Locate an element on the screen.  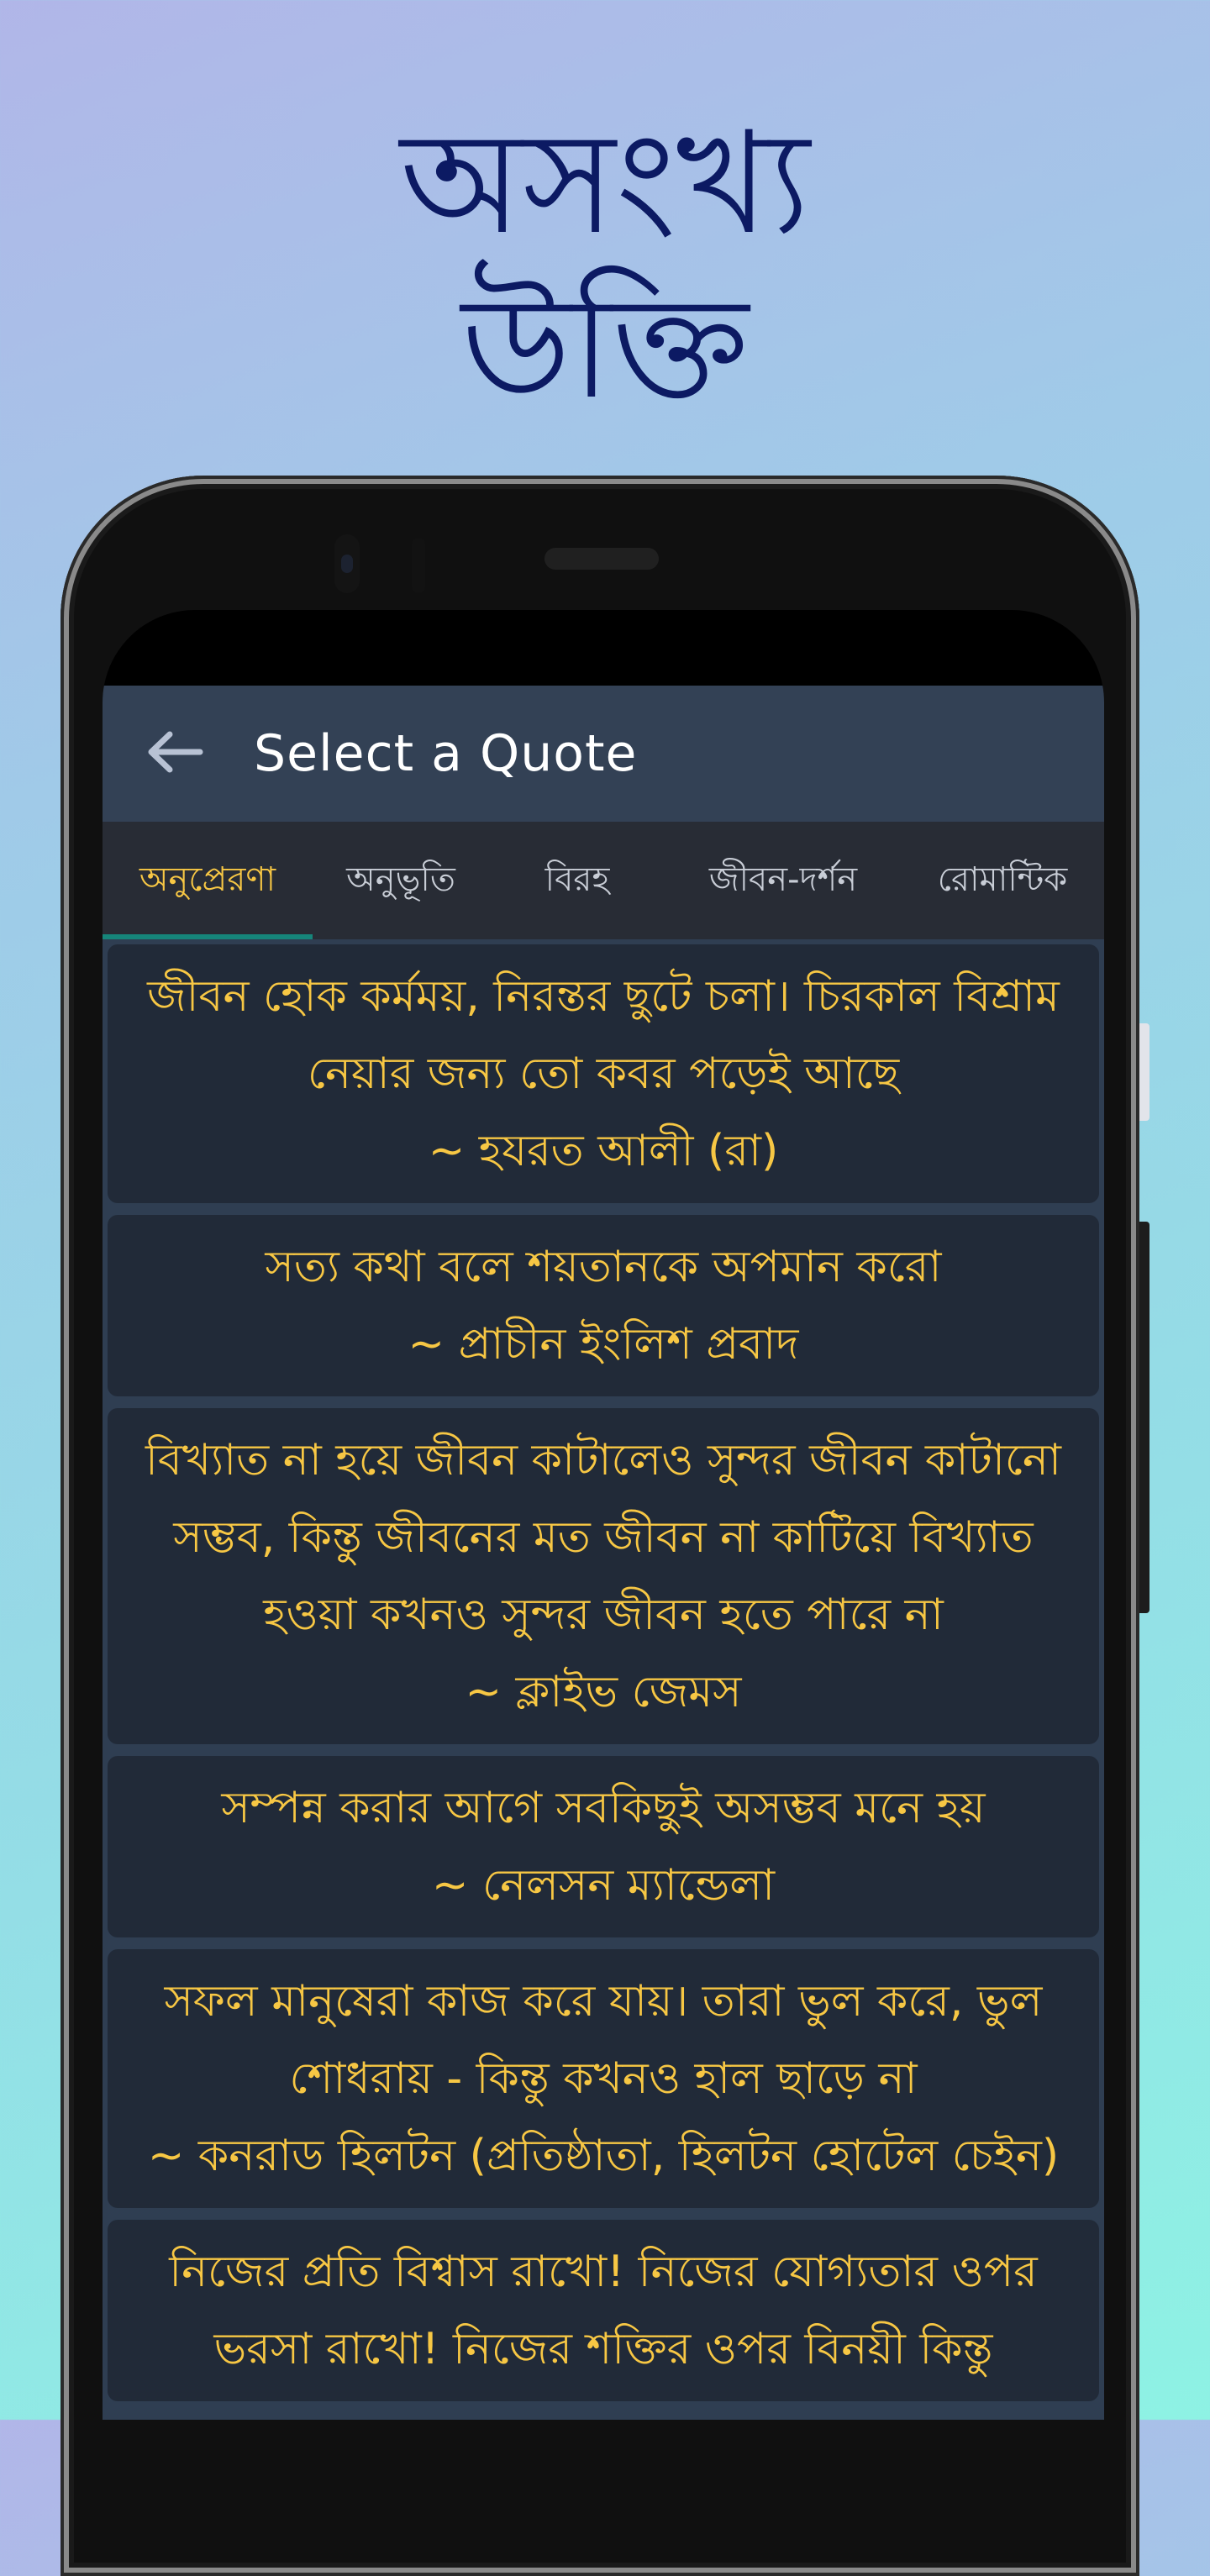
arrow-left-icon is located at coordinates (174, 753).